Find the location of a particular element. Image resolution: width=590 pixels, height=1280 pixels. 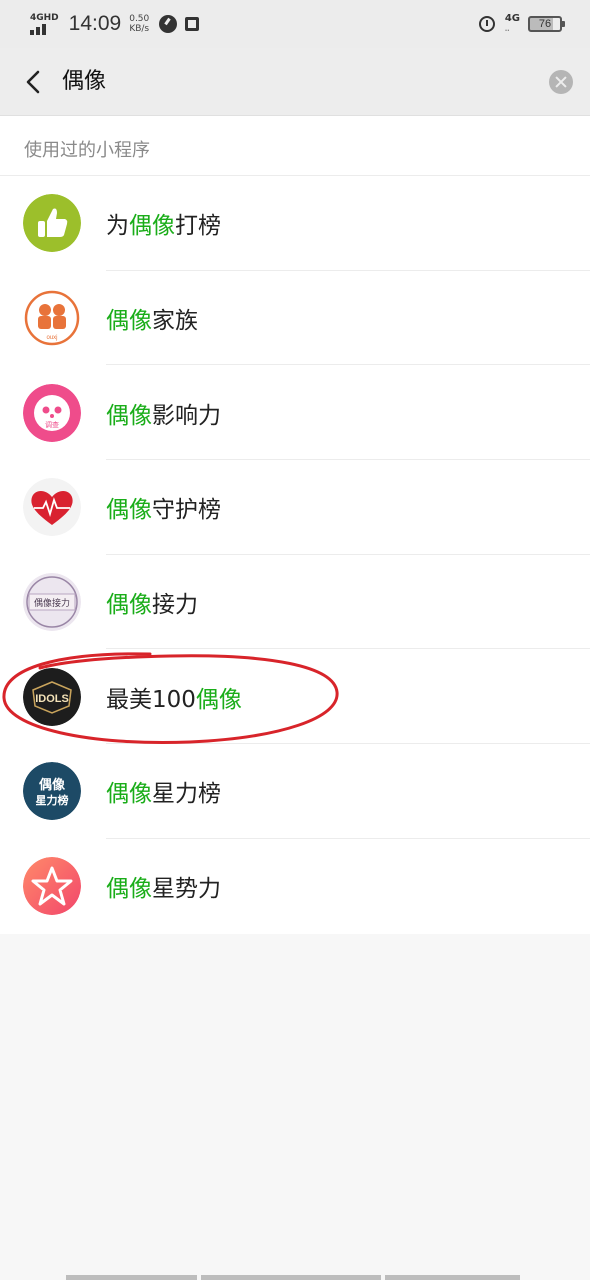

app-name: 偶像星势力 is located at coordinates (163, 889).